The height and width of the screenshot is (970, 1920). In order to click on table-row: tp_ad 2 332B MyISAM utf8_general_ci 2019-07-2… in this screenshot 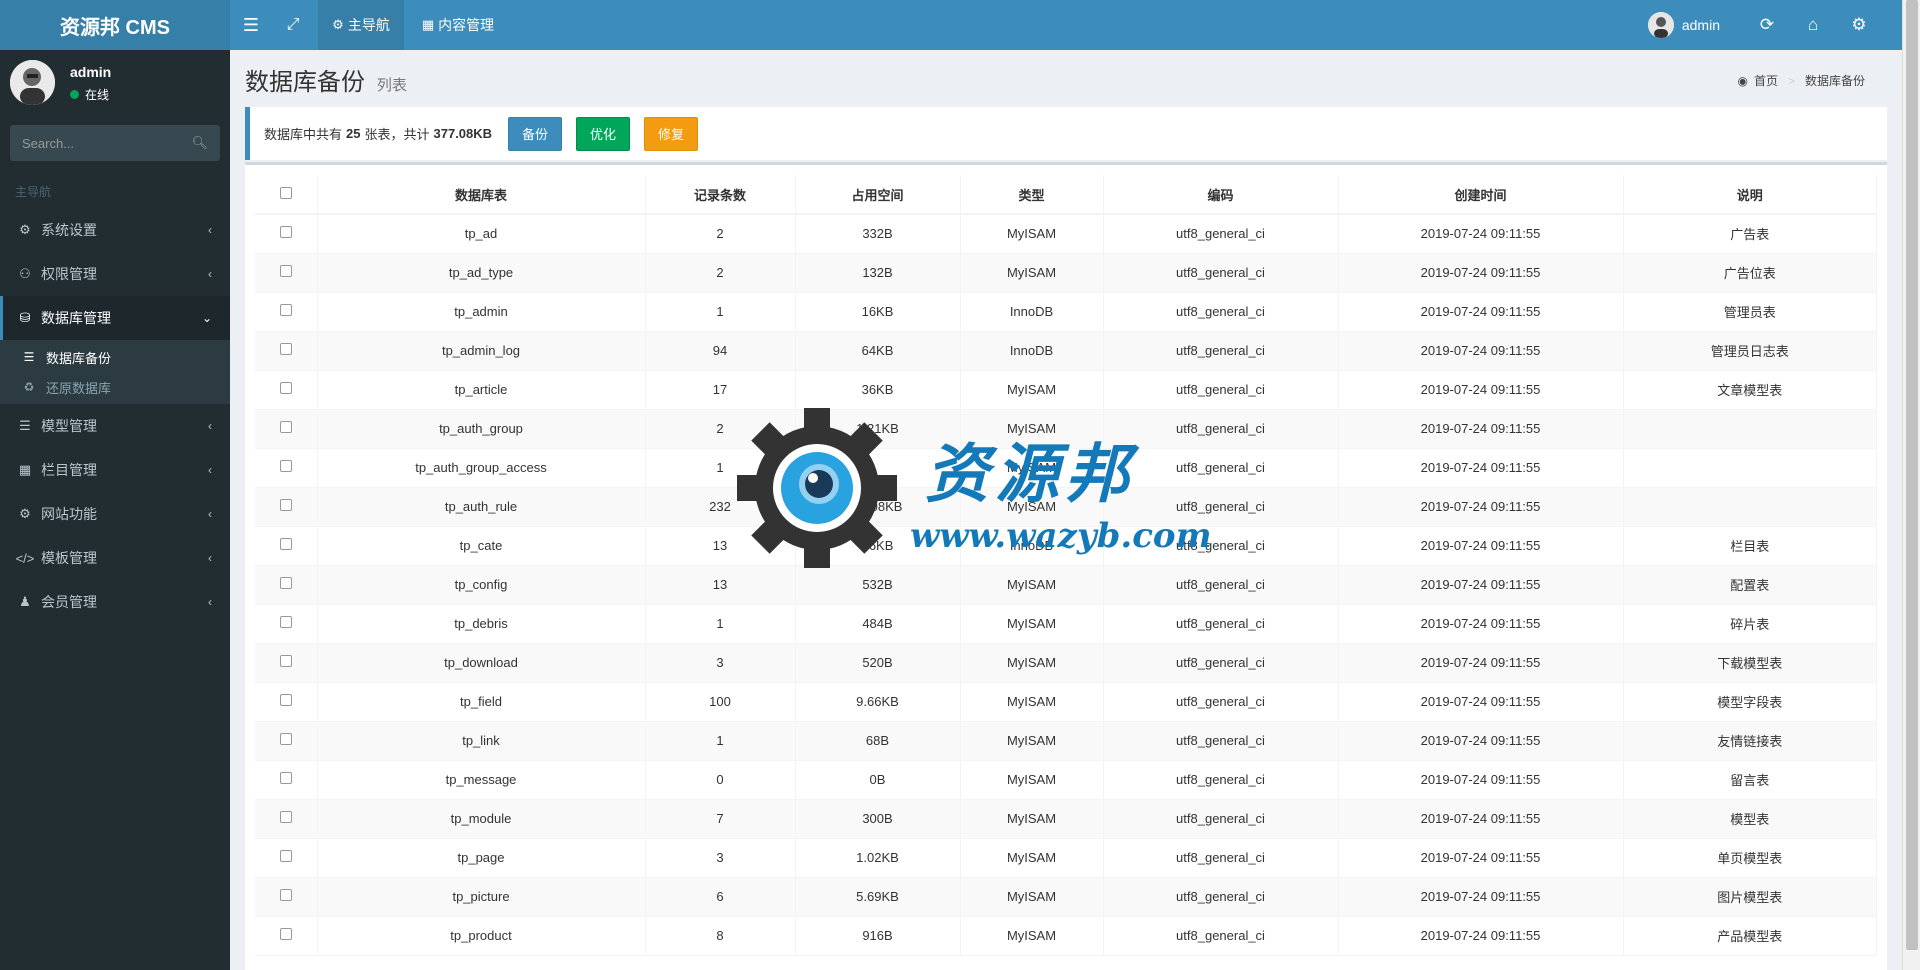, I will do `click(1066, 234)`.